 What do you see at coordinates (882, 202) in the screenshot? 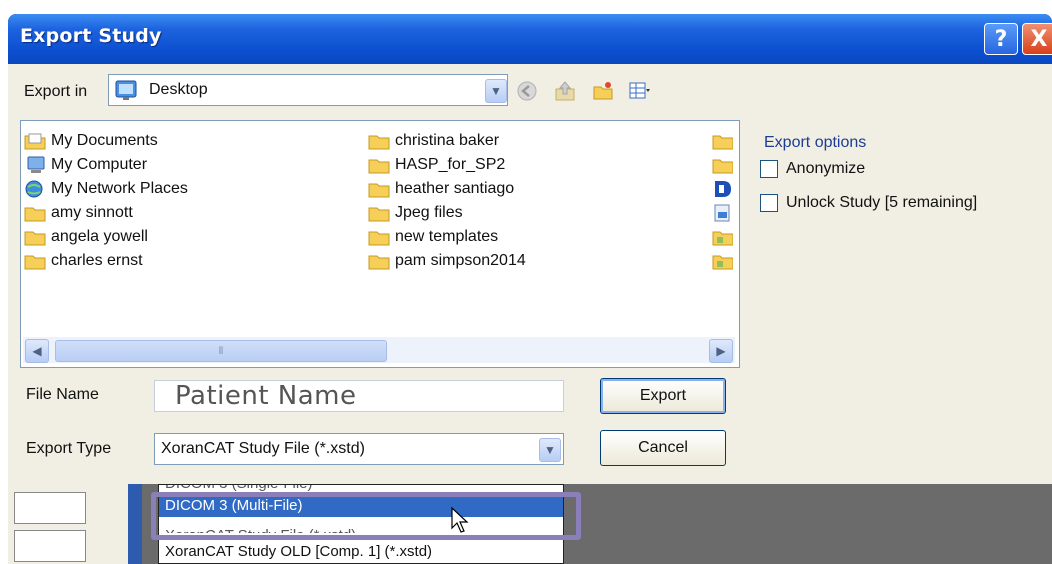
I see `unlock-label: Unlock Study [5 remaining]` at bounding box center [882, 202].